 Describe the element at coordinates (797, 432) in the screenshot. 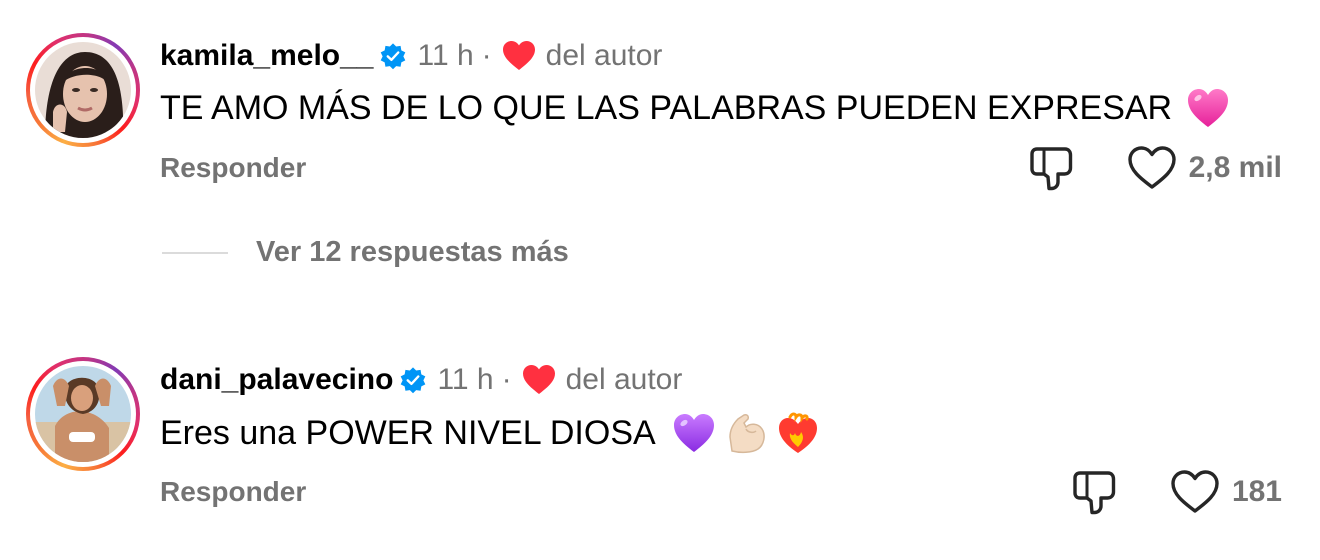

I see `heart-on-fire-icon` at that location.